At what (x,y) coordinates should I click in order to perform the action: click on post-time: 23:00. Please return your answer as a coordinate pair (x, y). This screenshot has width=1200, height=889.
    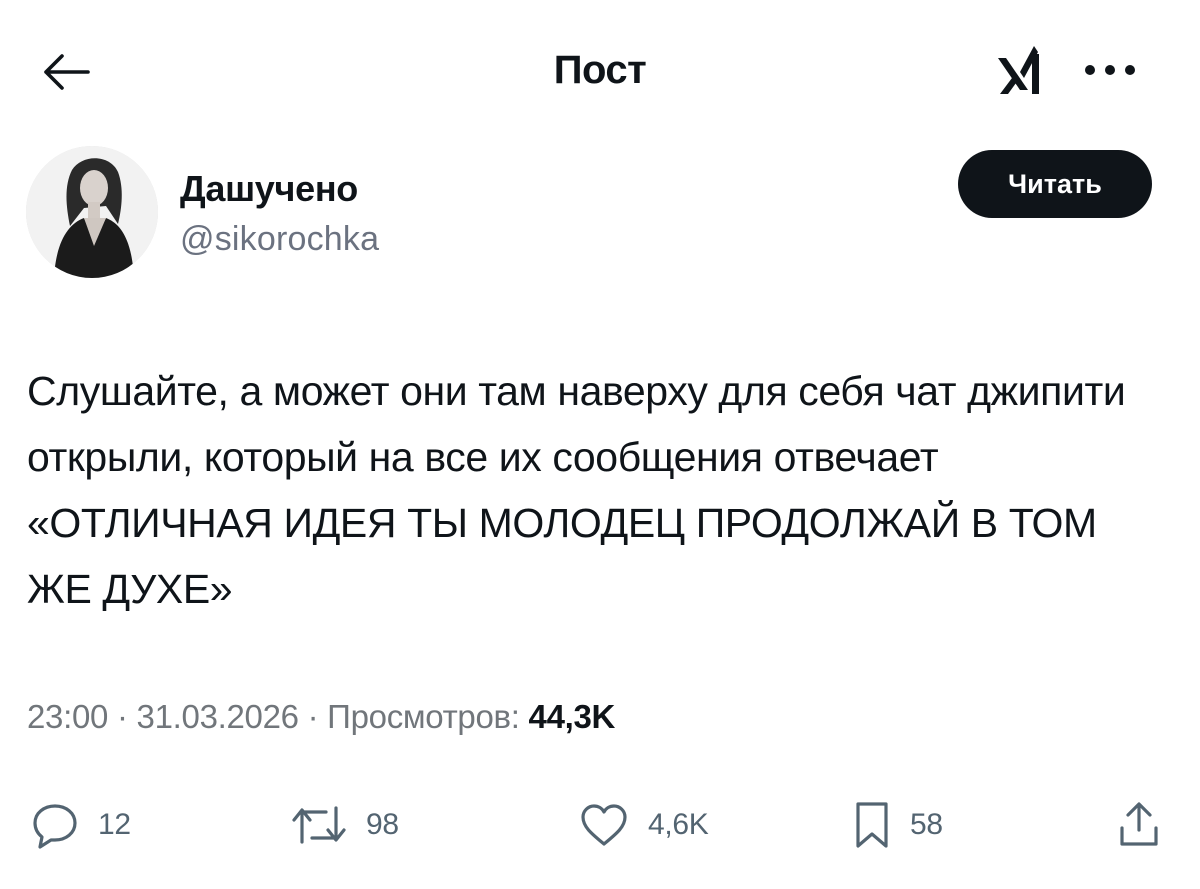
    Looking at the image, I should click on (67, 716).